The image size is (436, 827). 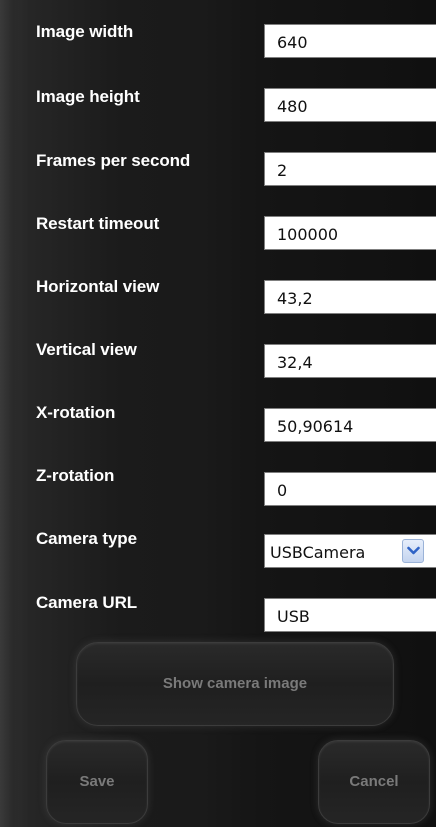 I want to click on show-camera-image-label: Show camera image, so click(x=235, y=683).